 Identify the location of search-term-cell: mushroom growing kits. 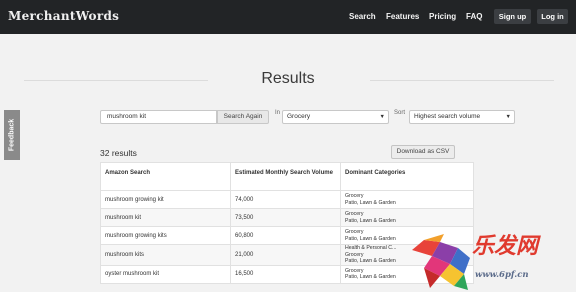
(165, 235).